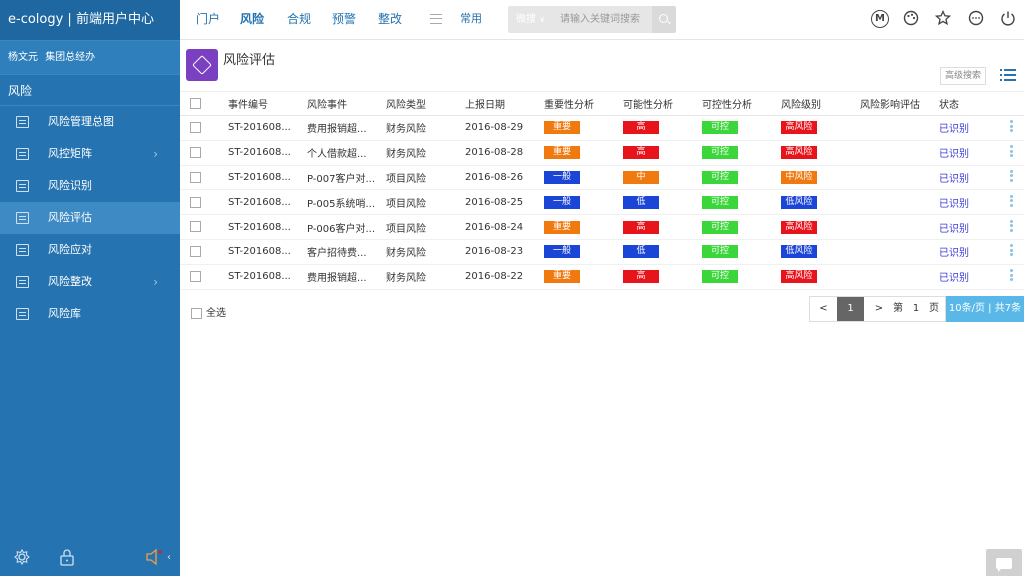 Image resolution: width=1024 pixels, height=576 pixels. Describe the element at coordinates (641, 177) in the screenshot. I see `likelihood-badge: 中` at that location.